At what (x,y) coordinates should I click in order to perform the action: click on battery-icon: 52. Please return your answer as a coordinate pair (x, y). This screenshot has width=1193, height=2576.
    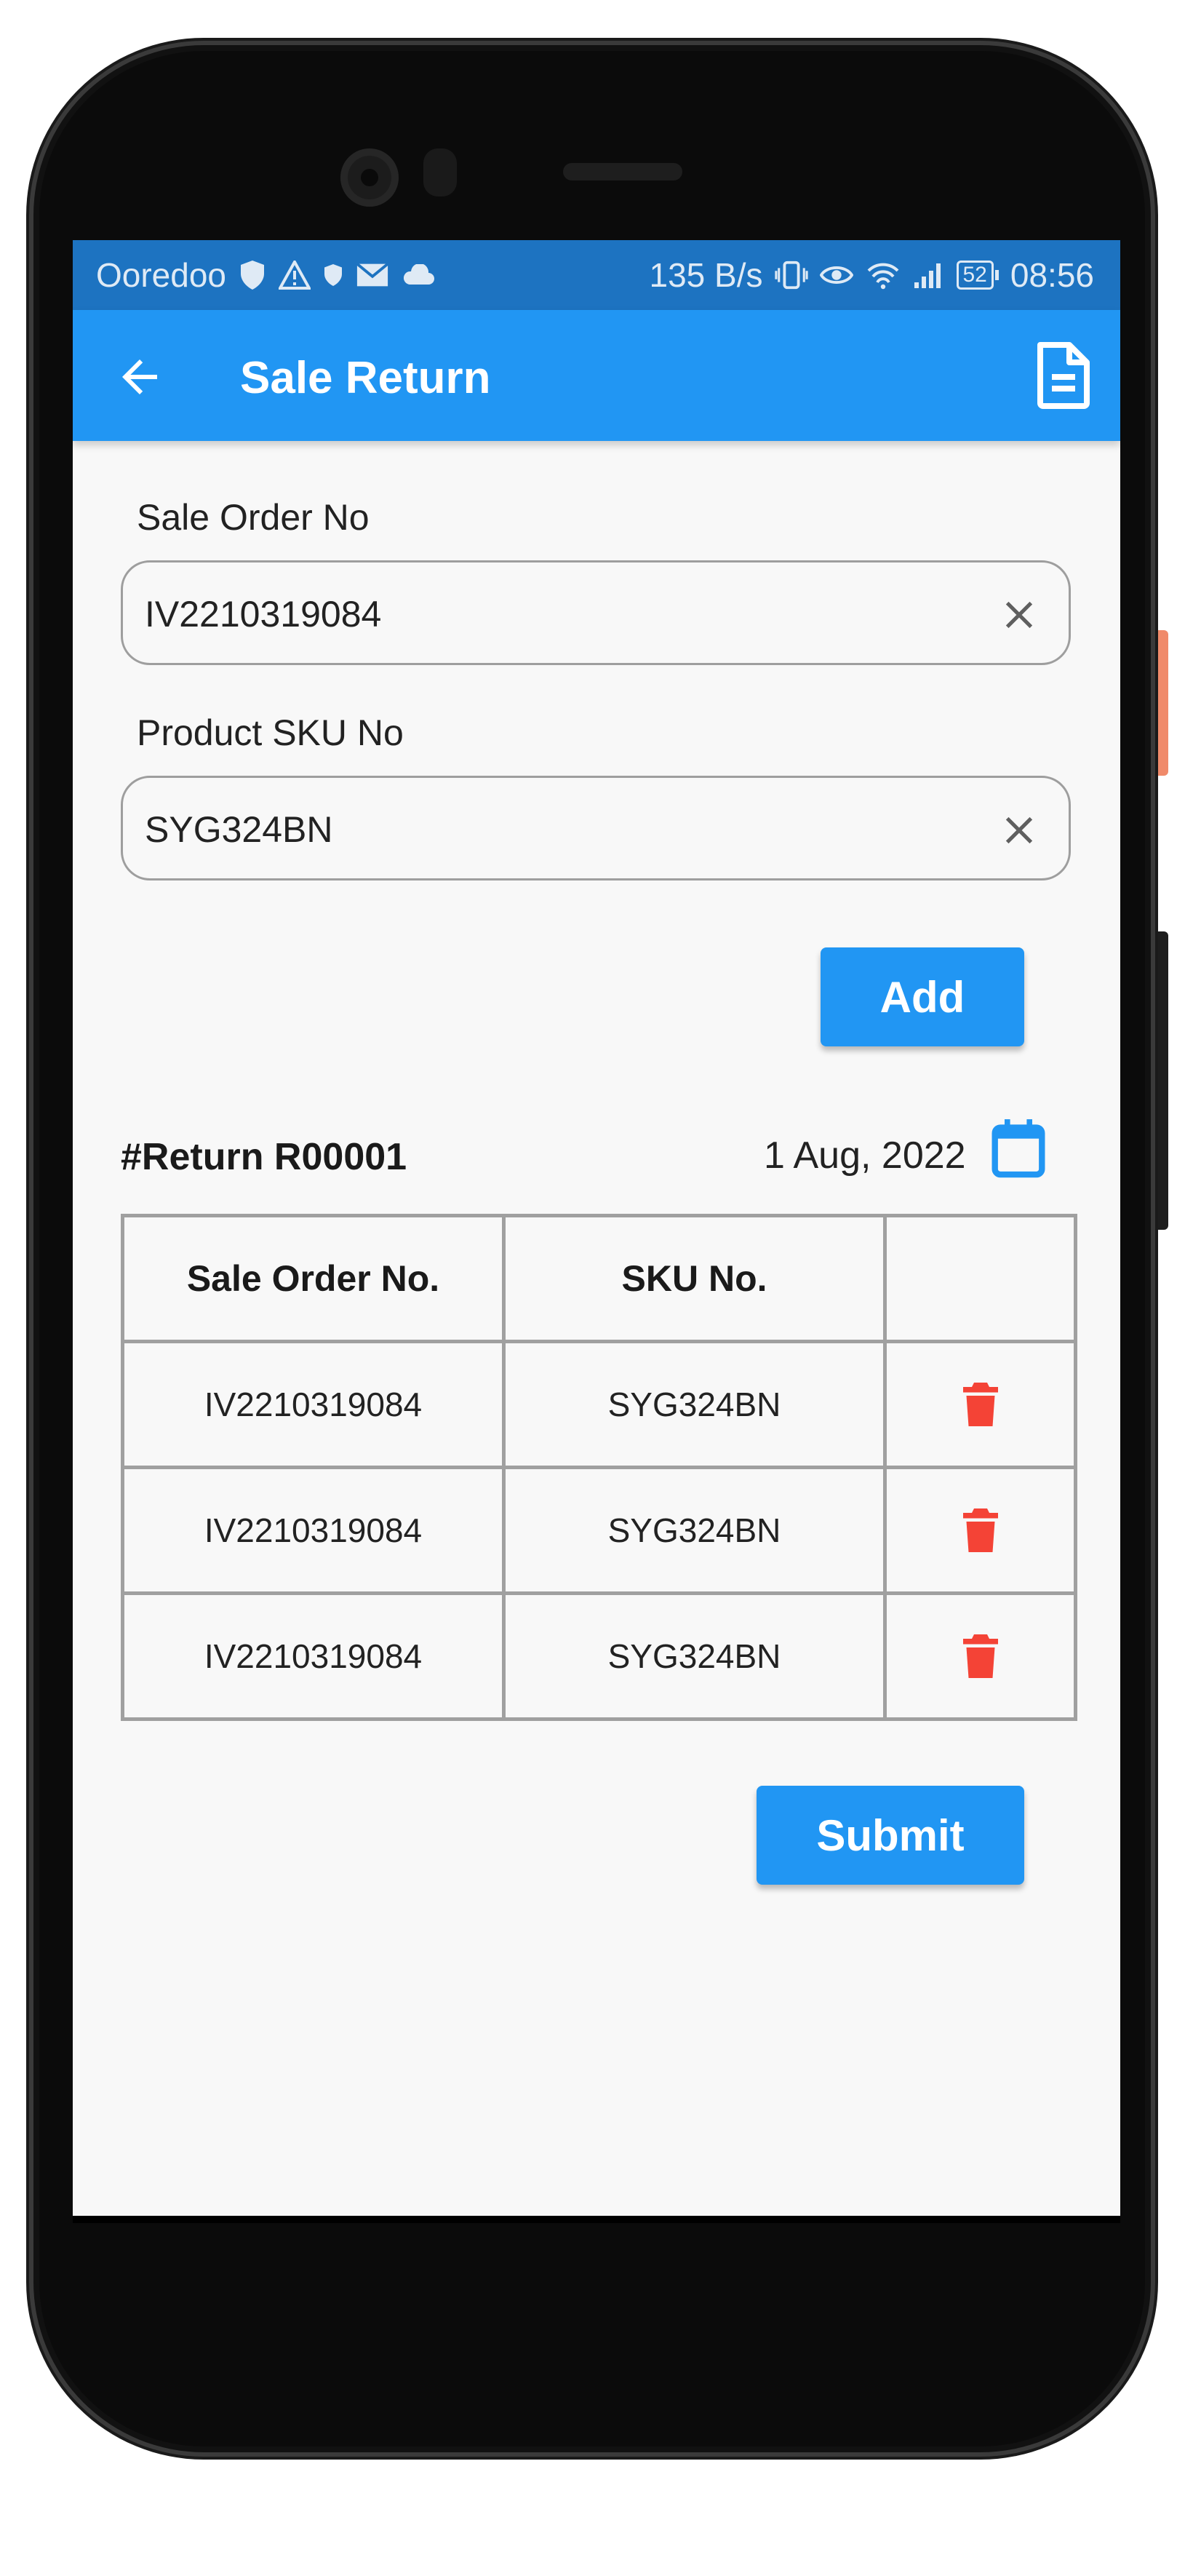
    Looking at the image, I should click on (977, 275).